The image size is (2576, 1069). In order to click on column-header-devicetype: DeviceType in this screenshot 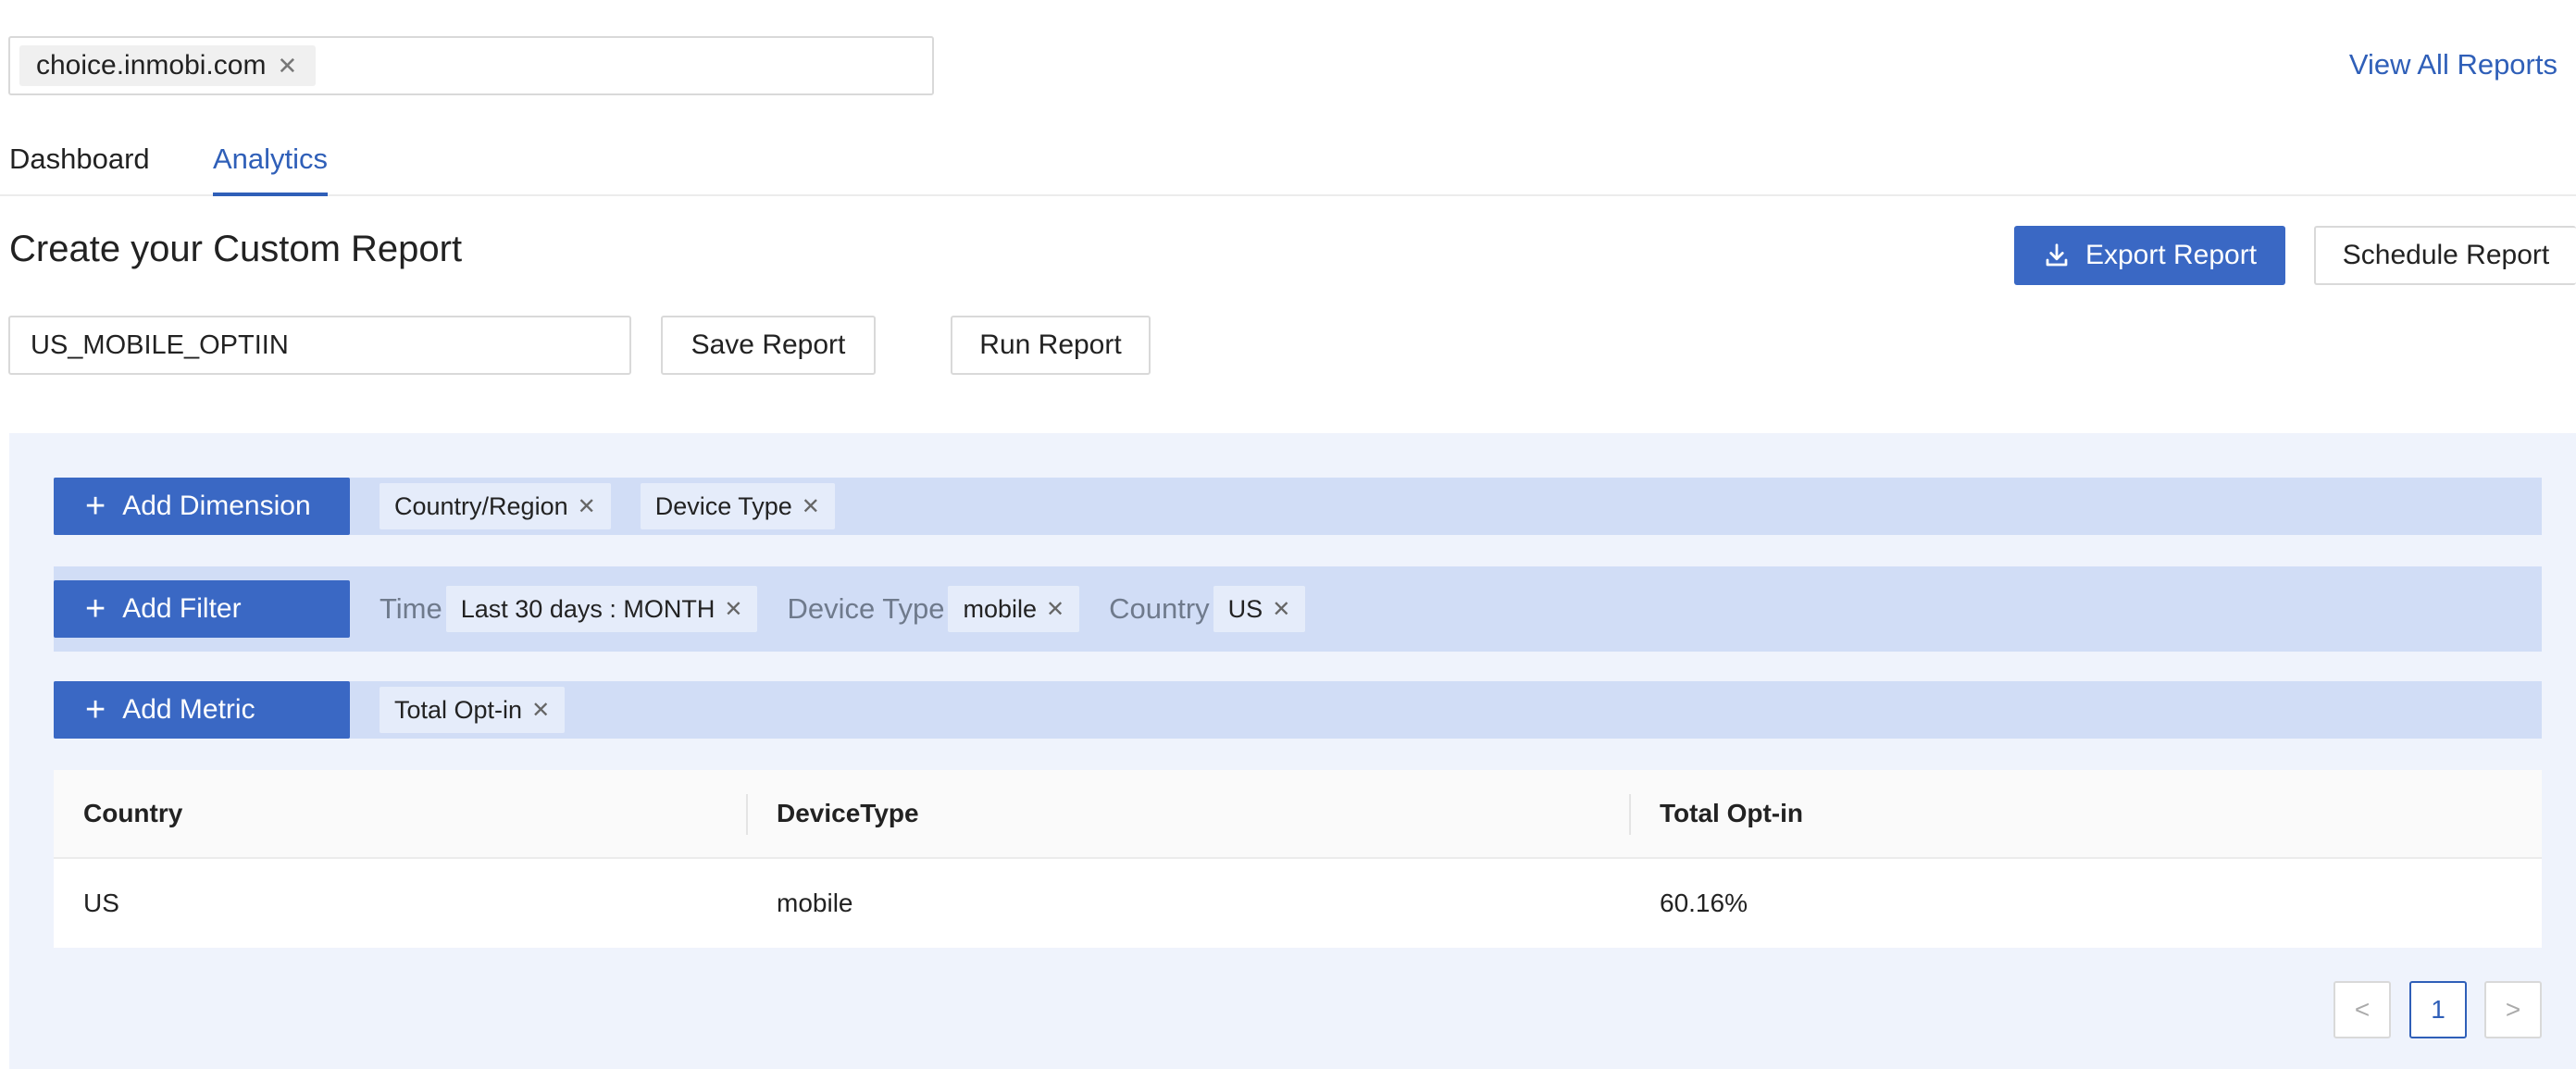, I will do `click(848, 813)`.